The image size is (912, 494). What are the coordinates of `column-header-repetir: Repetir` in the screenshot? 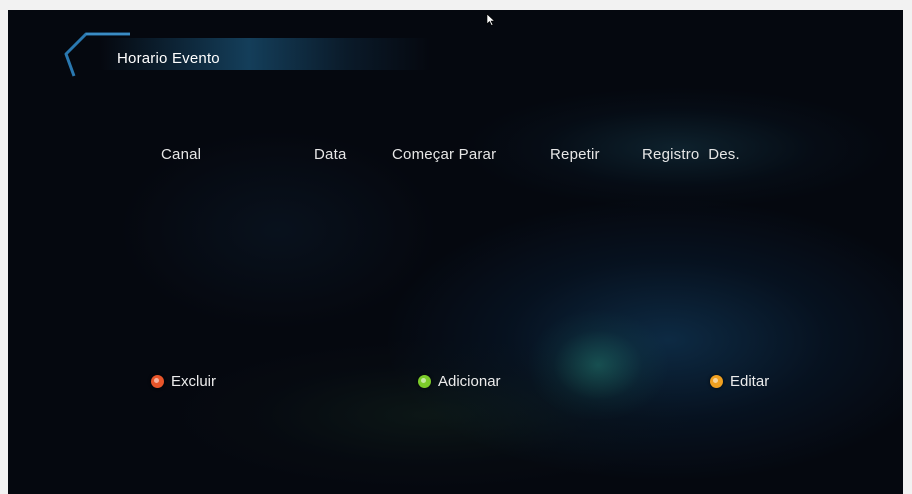 It's located at (575, 154).